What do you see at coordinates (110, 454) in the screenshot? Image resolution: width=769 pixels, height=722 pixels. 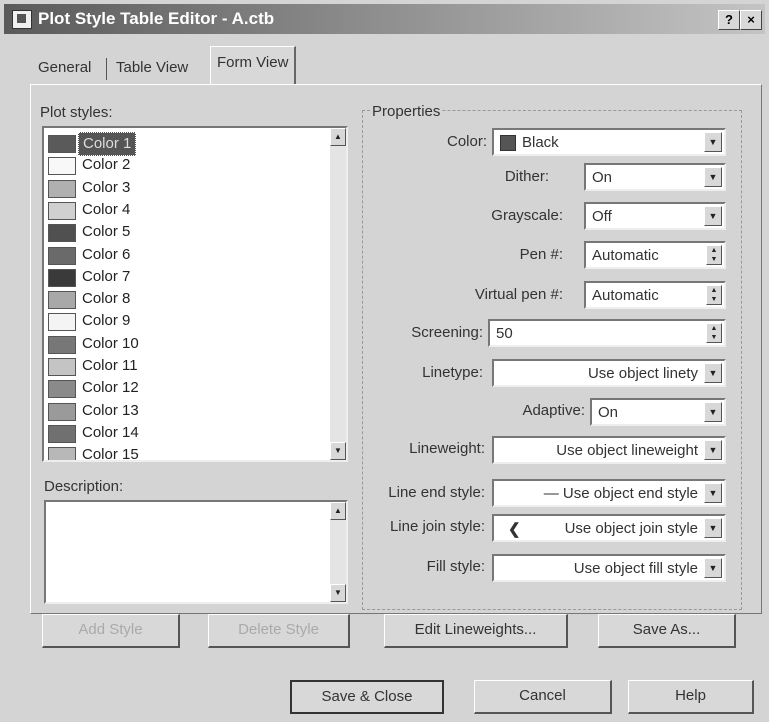 I see `plot-style-label: Color 15` at bounding box center [110, 454].